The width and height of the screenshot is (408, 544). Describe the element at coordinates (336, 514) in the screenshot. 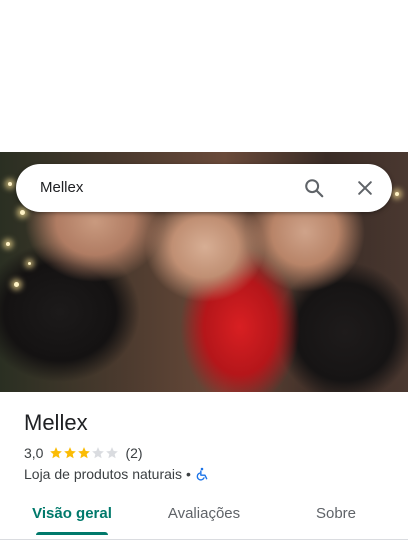

I see `tab-about: Sobre` at that location.